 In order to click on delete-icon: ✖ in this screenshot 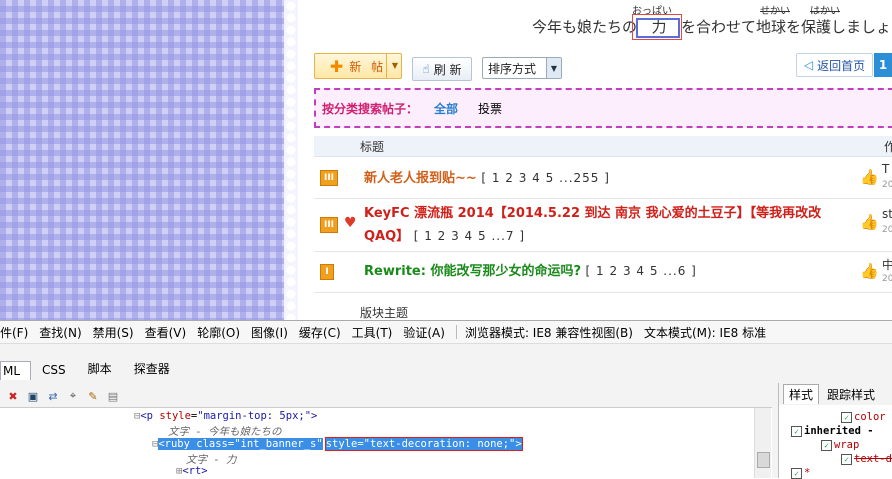, I will do `click(13, 396)`.